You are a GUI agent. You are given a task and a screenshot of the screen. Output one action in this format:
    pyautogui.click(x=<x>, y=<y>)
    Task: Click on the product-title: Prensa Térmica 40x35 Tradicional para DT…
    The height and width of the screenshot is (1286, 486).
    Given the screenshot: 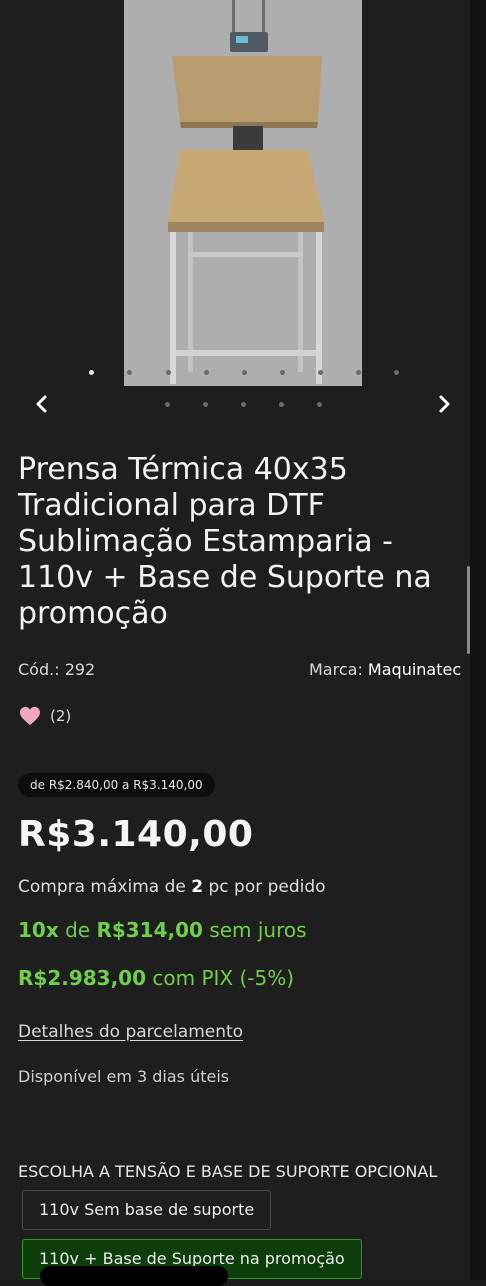 What is the action you would take?
    pyautogui.click(x=225, y=541)
    